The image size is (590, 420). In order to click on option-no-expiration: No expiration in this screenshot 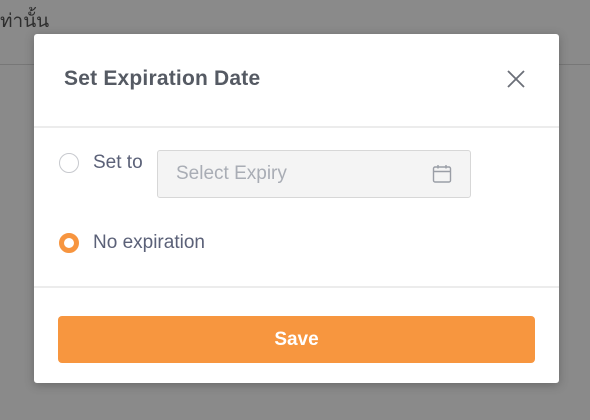, I will do `click(132, 243)`.